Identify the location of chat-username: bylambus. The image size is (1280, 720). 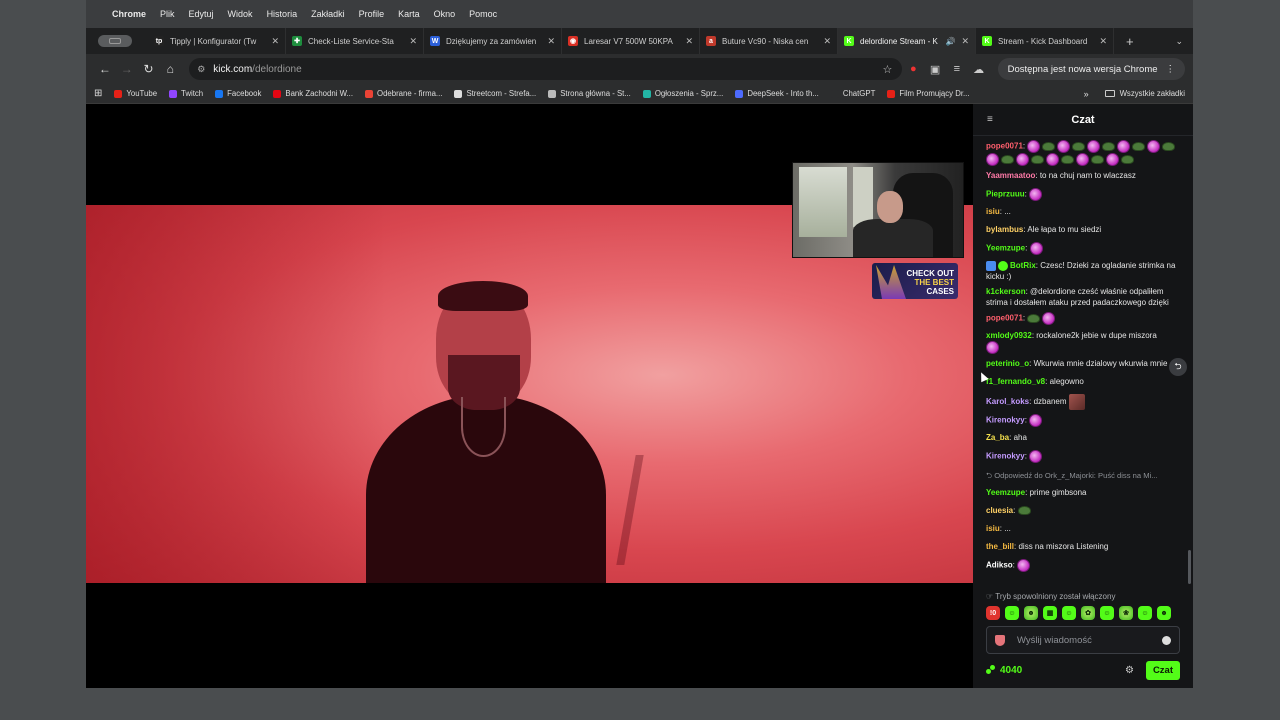
(1004, 229).